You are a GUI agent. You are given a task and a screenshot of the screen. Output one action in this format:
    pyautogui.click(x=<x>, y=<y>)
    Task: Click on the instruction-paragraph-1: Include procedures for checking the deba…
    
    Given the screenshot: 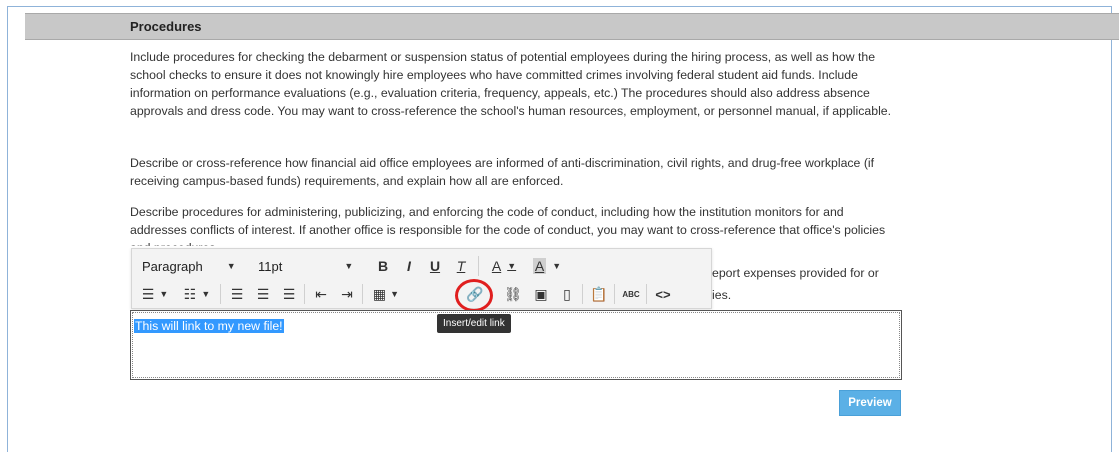 What is the action you would take?
    pyautogui.click(x=511, y=84)
    